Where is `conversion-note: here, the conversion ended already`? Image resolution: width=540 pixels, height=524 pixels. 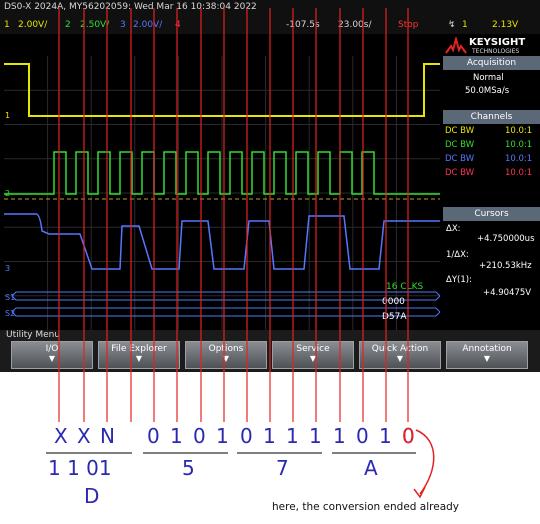
conversion-note: here, the conversion ended already is located at coordinates (366, 507).